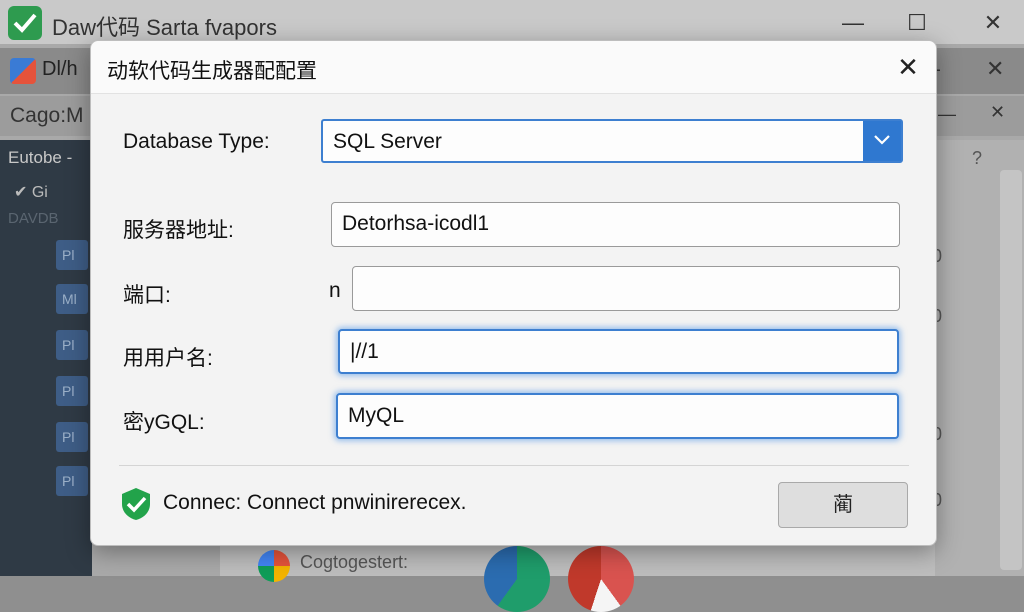 Image resolution: width=1024 pixels, height=612 pixels. I want to click on dialog-title: 动软代码生成器配配置, so click(212, 71).